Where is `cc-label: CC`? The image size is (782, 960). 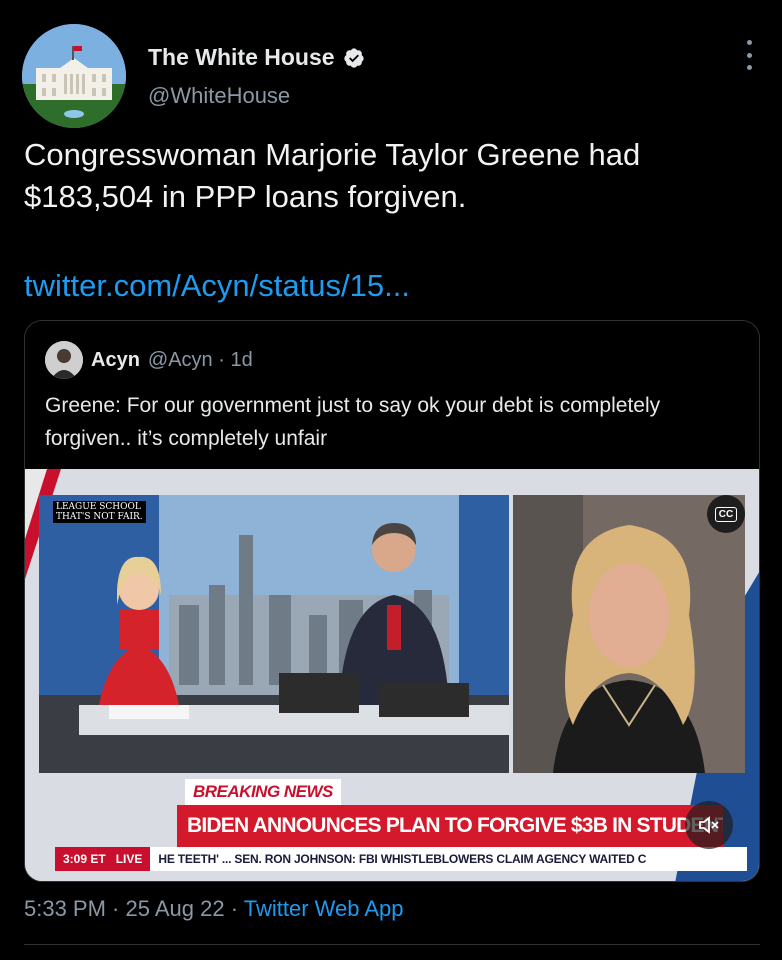 cc-label: CC is located at coordinates (726, 514).